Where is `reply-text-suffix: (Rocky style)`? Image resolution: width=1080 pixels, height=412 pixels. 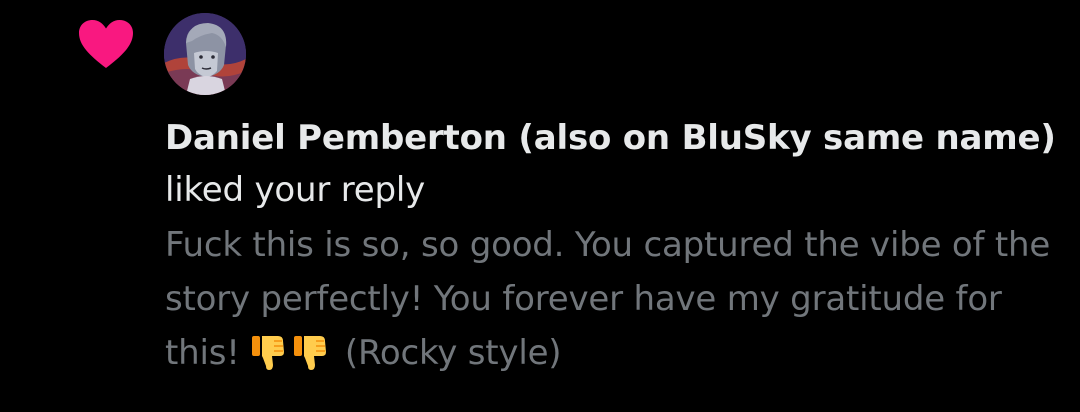
reply-text-suffix: (Rocky style) is located at coordinates (453, 353).